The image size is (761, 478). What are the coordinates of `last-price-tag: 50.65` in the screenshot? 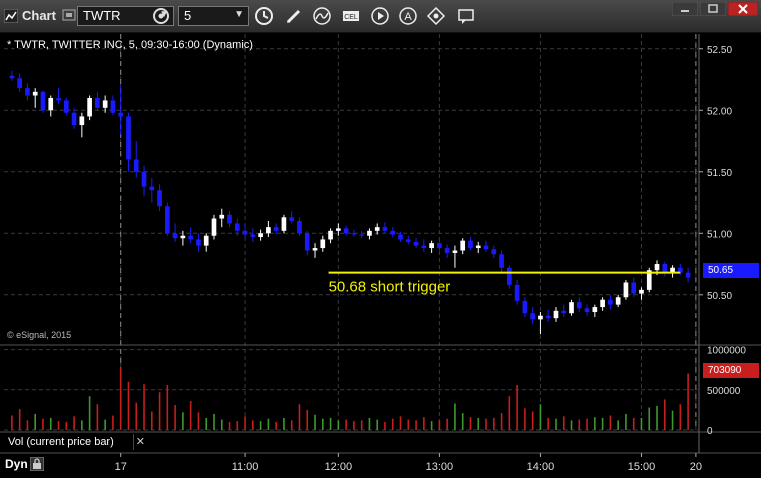 It's located at (731, 270).